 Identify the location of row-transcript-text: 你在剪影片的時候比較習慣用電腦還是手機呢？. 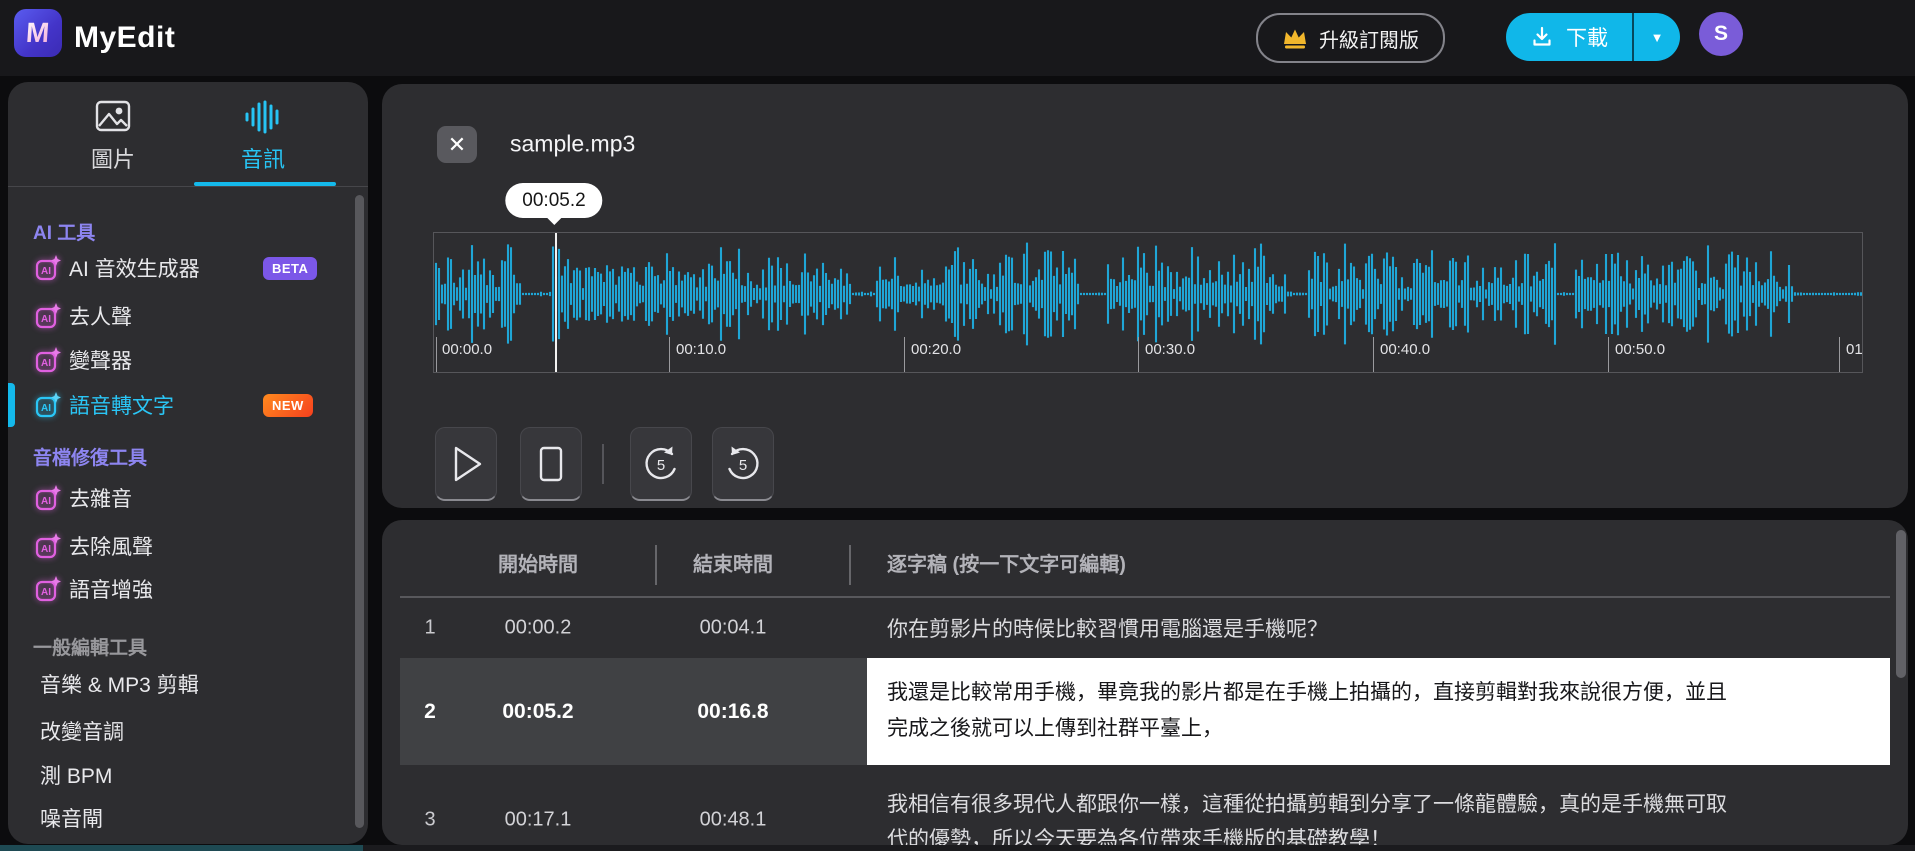
(1107, 628).